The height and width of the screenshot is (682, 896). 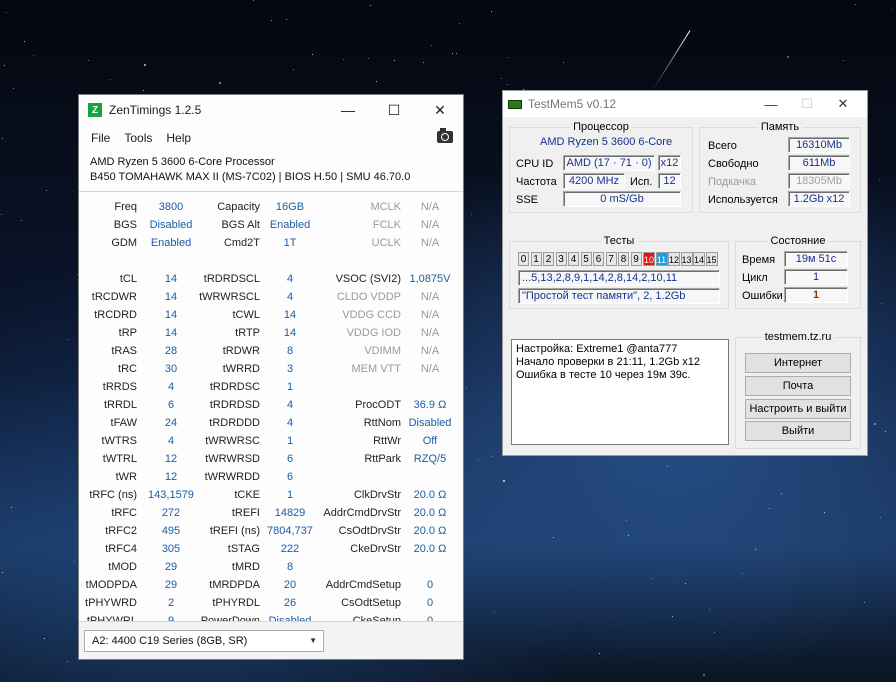 I want to click on timing-value: 24, so click(x=171, y=423).